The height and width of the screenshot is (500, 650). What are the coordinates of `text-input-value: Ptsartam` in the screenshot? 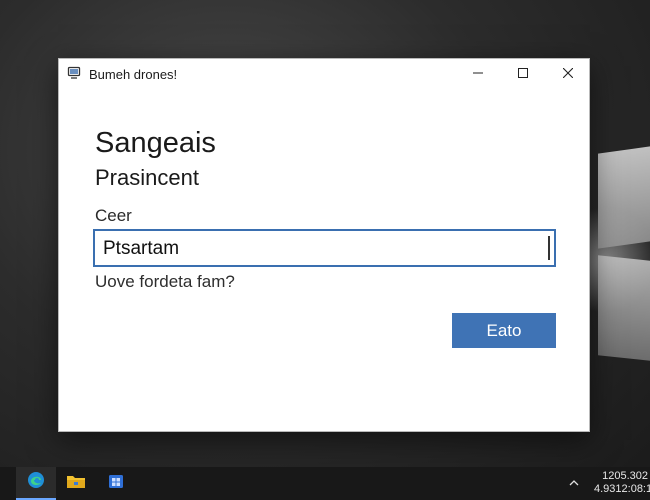 It's located at (141, 248).